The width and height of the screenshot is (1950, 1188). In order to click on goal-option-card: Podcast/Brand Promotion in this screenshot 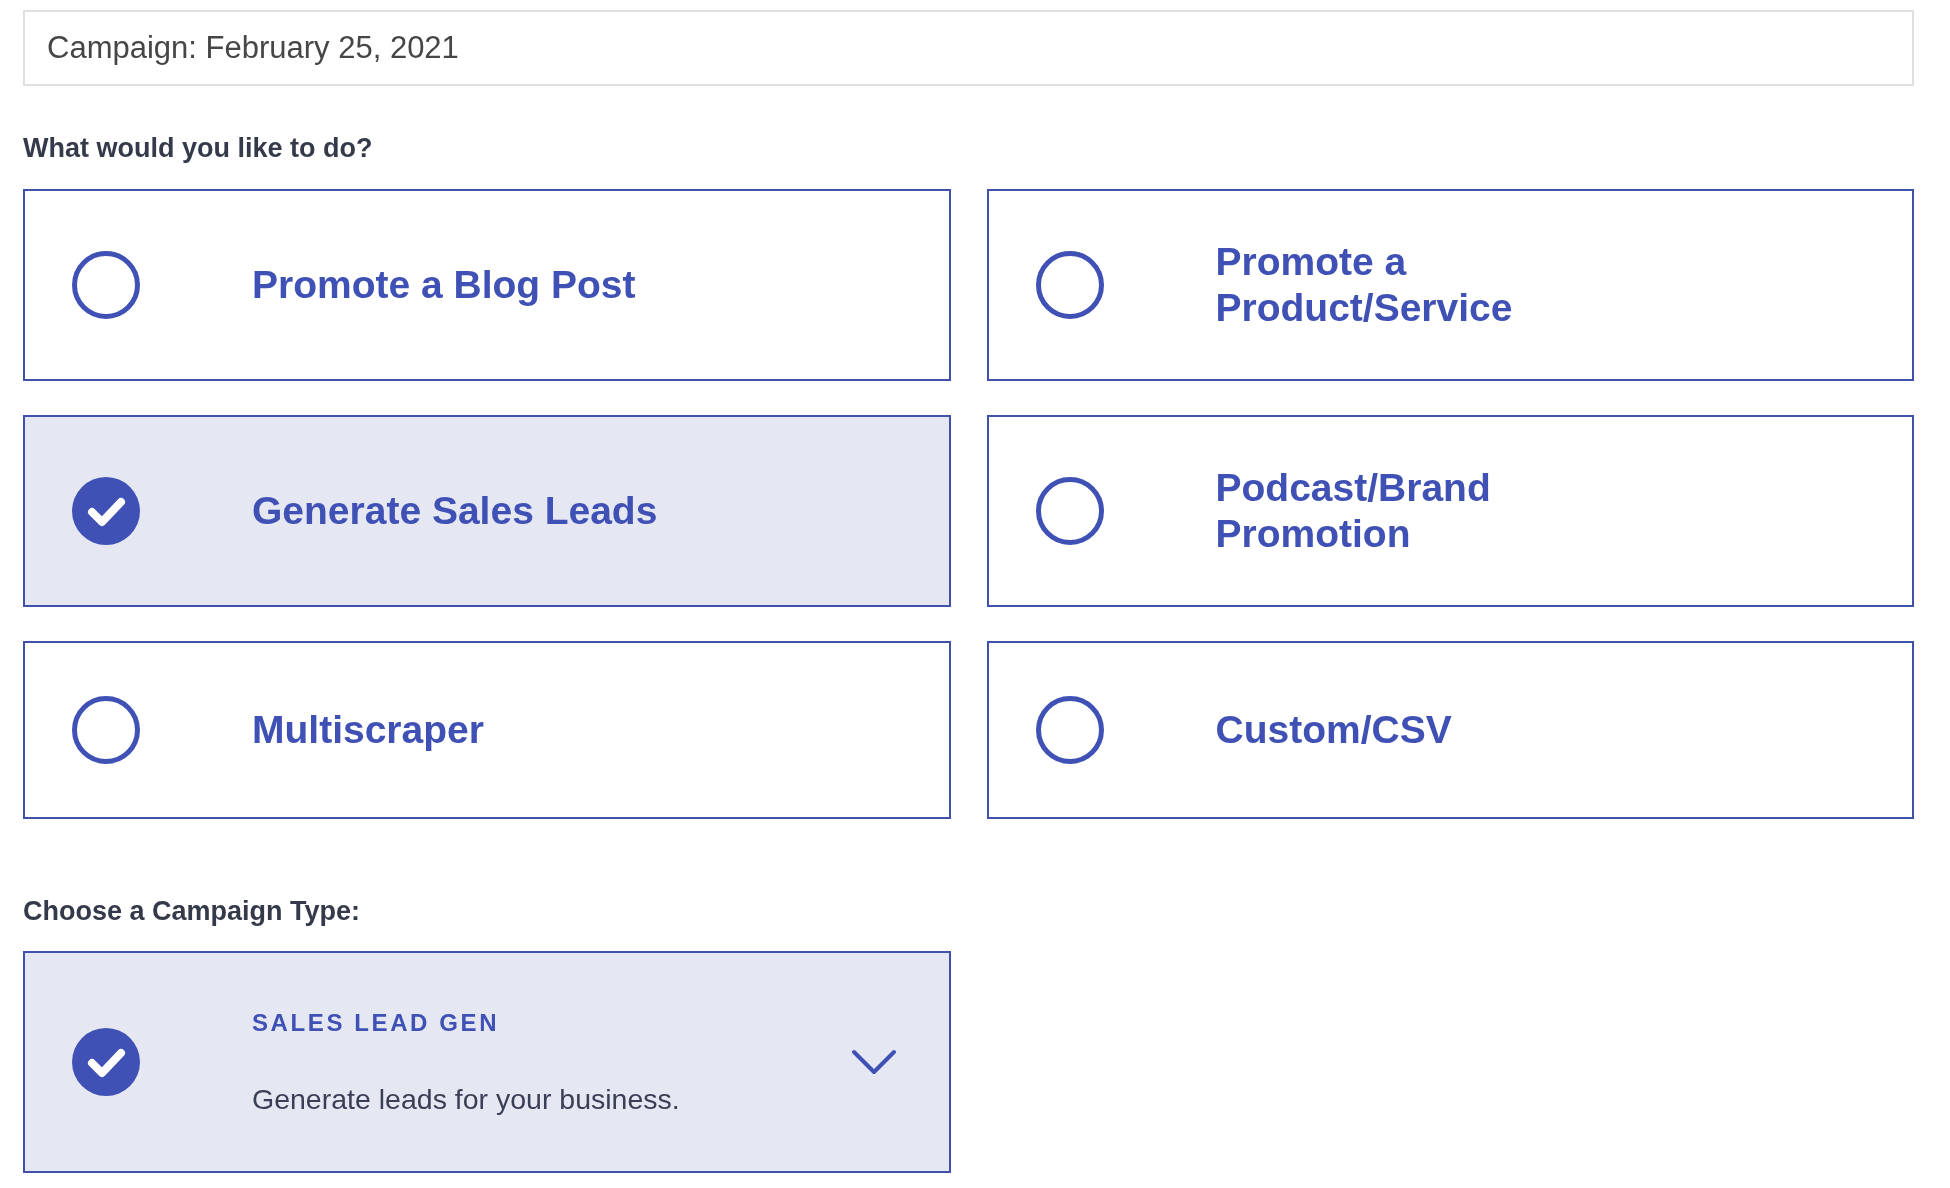, I will do `click(1450, 511)`.